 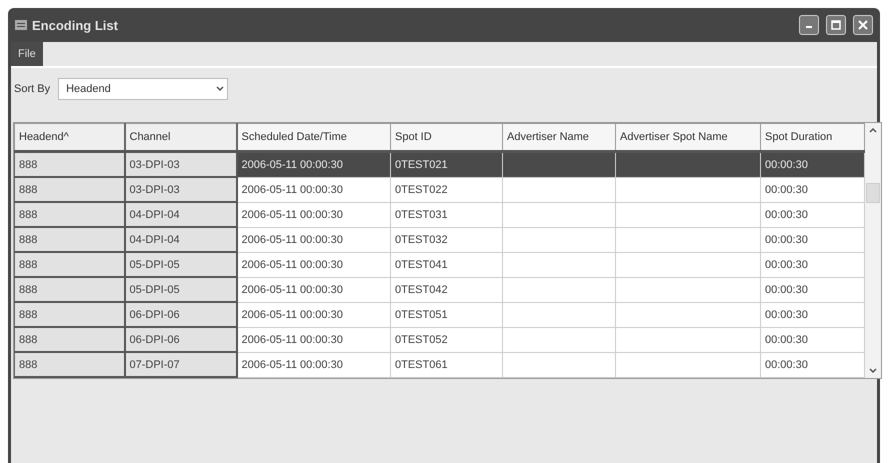 What do you see at coordinates (32, 89) in the screenshot?
I see `sort-label: Sort By` at bounding box center [32, 89].